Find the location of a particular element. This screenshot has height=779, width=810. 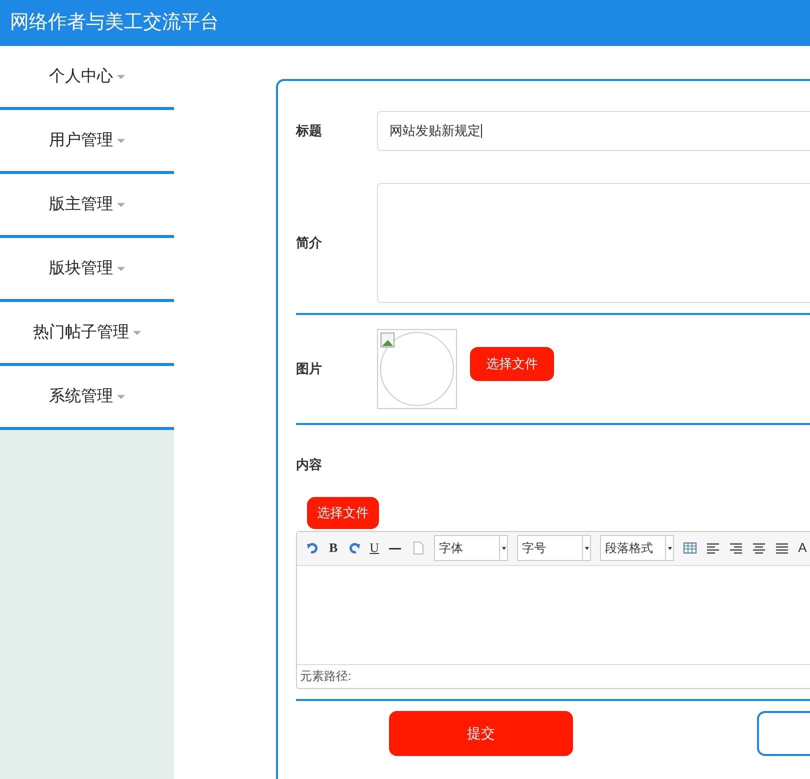

sidebar-item: 版主管理 is located at coordinates (87, 206).